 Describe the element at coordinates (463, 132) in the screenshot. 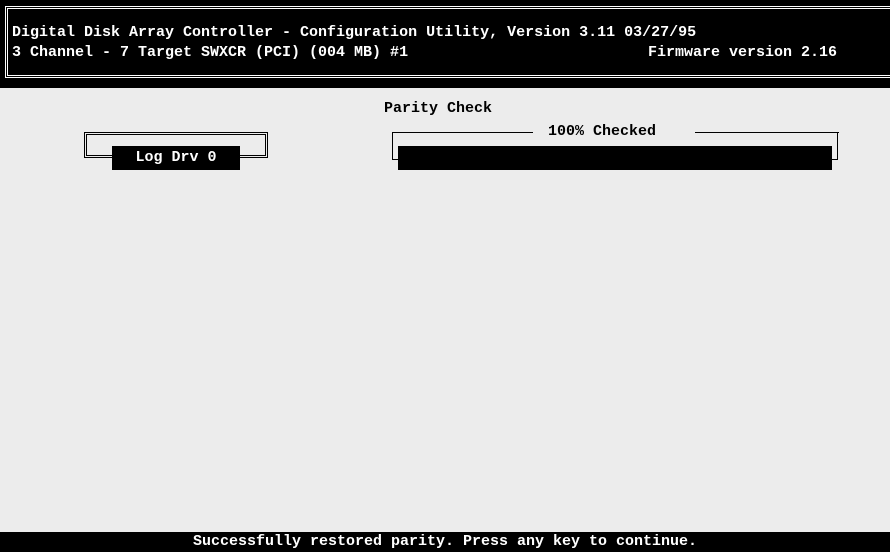

I see `frame-top-left-edge` at that location.